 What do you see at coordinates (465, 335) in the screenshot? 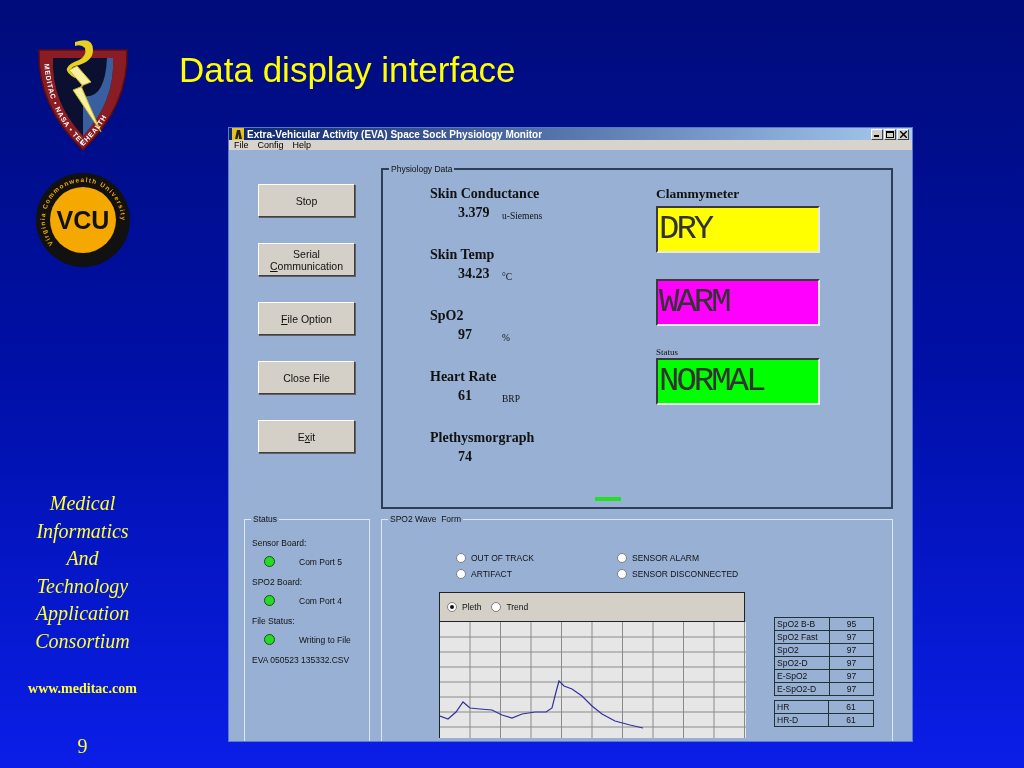
I see `reading-value: 97` at bounding box center [465, 335].